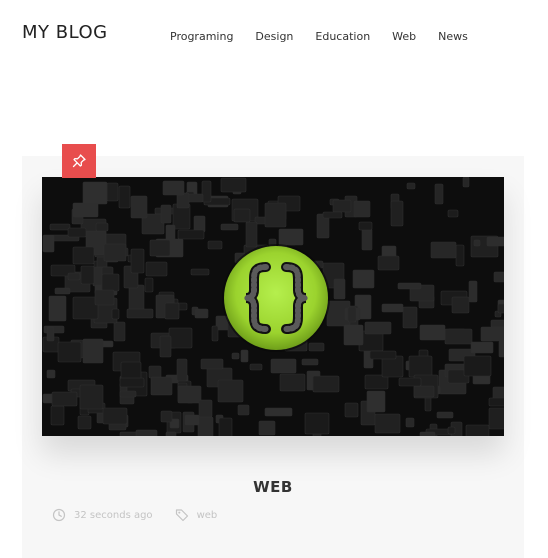 This screenshot has height=558, width=548. What do you see at coordinates (196, 515) in the screenshot?
I see `post-tags: web` at bounding box center [196, 515].